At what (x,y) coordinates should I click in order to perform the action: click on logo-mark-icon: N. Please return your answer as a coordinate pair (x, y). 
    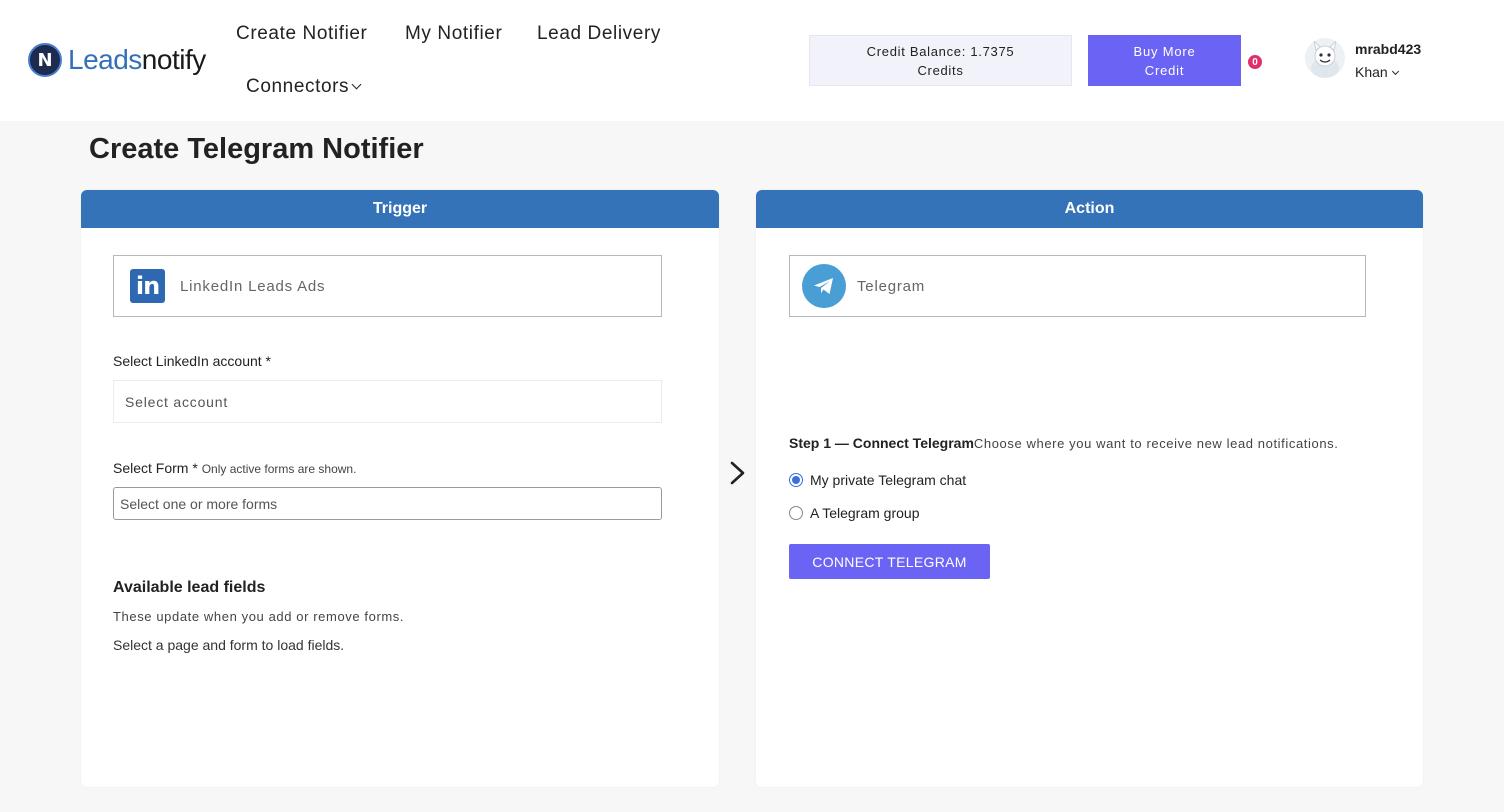
    Looking at the image, I should click on (45, 60).